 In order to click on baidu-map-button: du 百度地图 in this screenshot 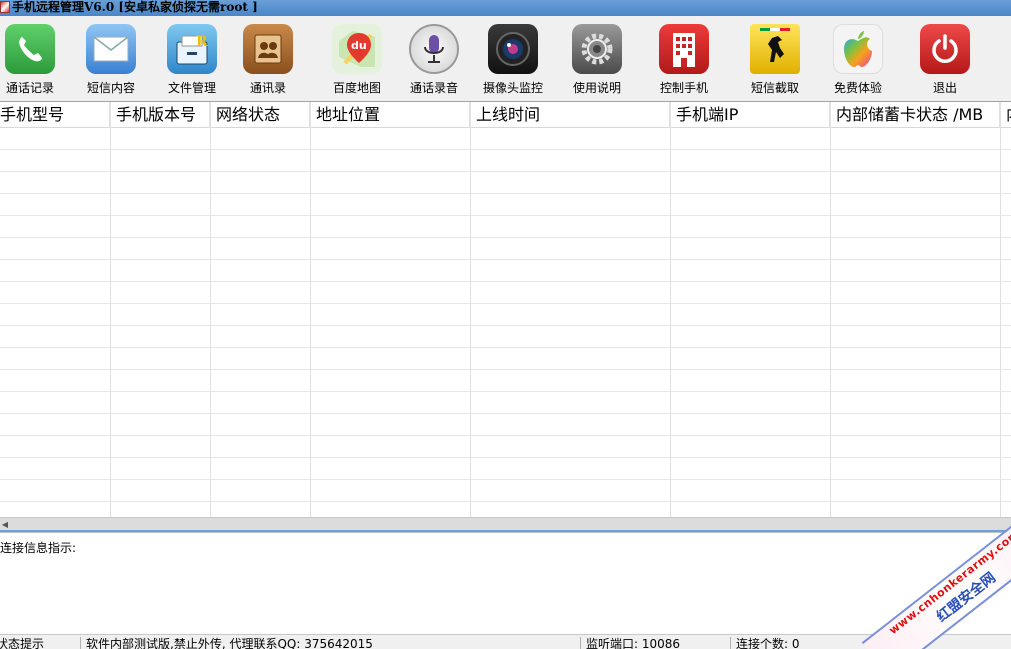, I will do `click(357, 58)`.